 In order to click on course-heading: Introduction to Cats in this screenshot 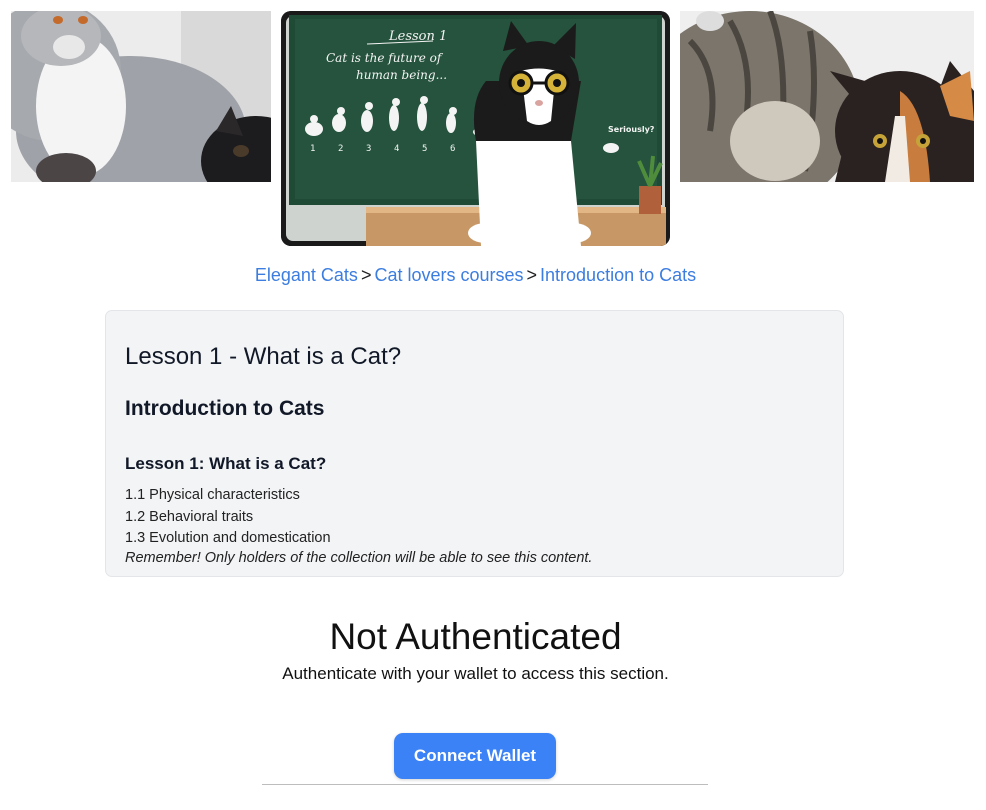, I will do `click(225, 408)`.